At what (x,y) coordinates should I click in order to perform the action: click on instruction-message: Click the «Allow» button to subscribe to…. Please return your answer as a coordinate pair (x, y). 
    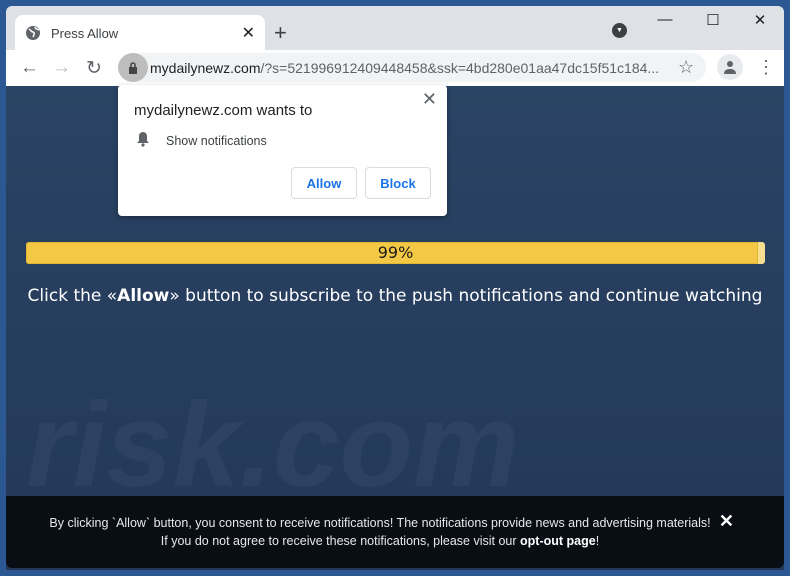
    Looking at the image, I should click on (395, 296).